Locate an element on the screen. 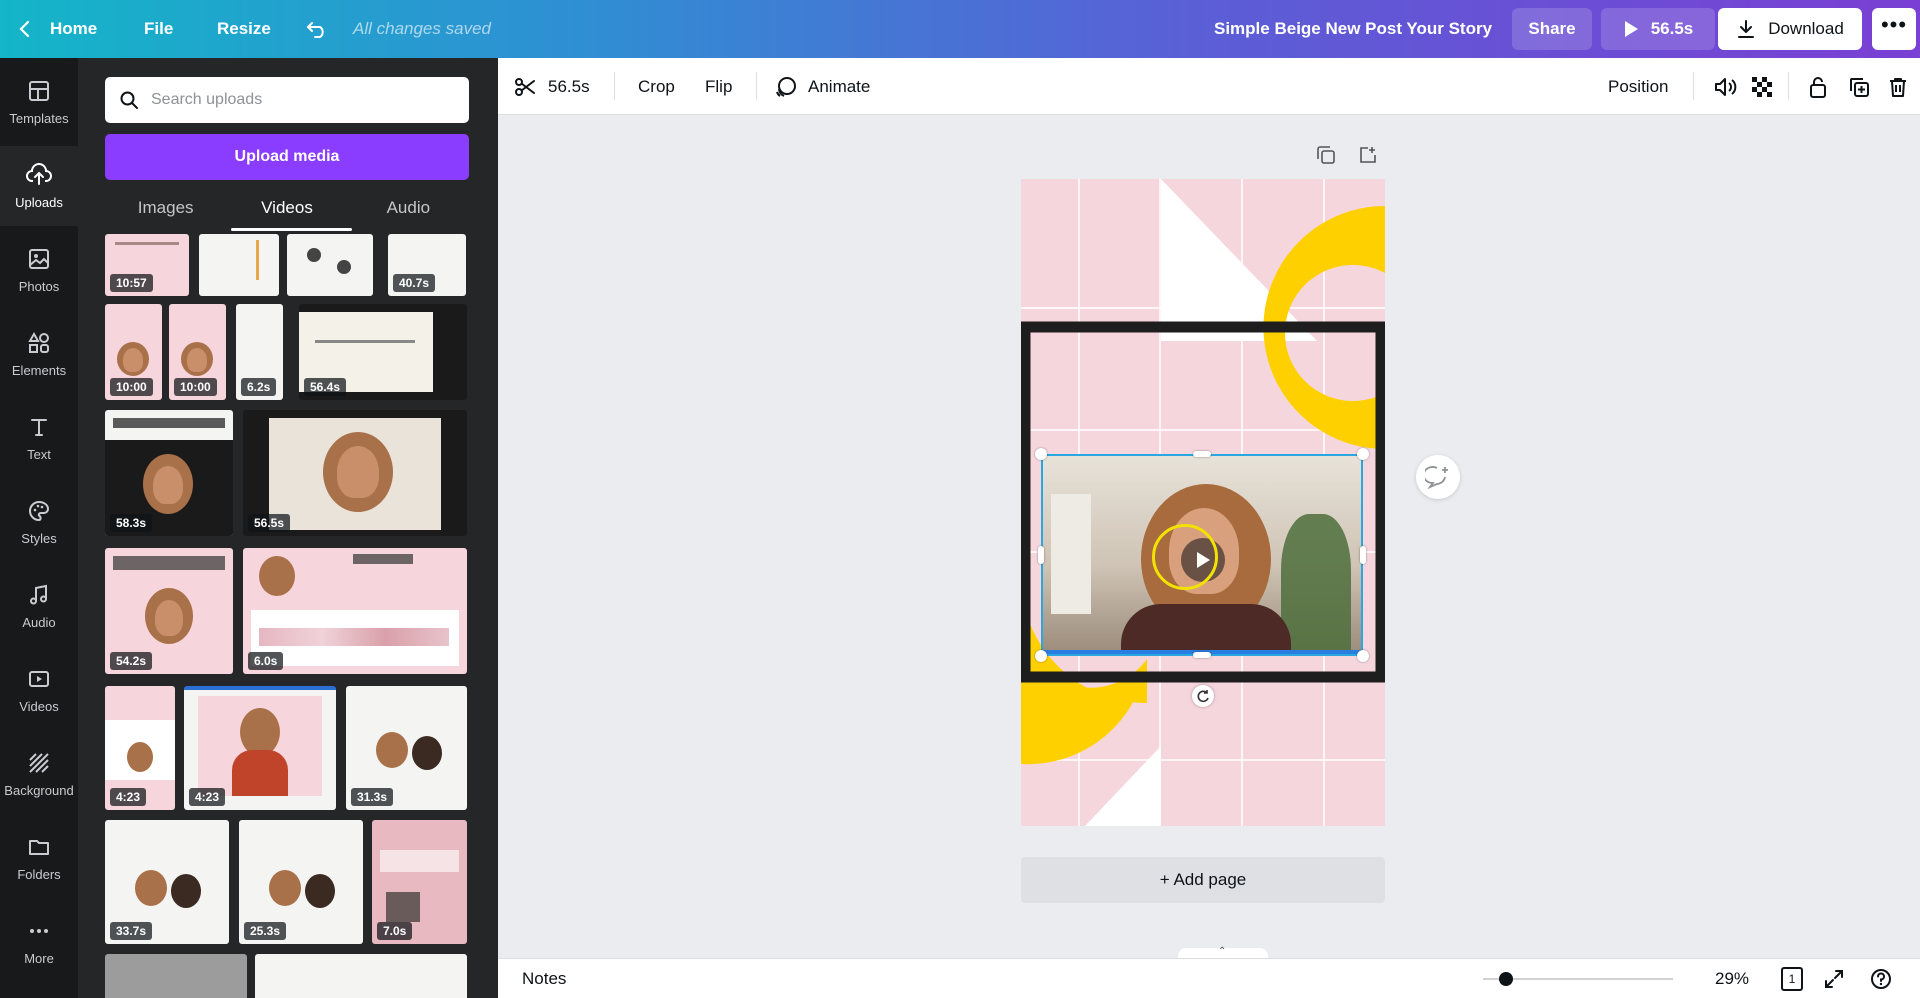 The height and width of the screenshot is (998, 1920). help-icon is located at coordinates (1881, 978).